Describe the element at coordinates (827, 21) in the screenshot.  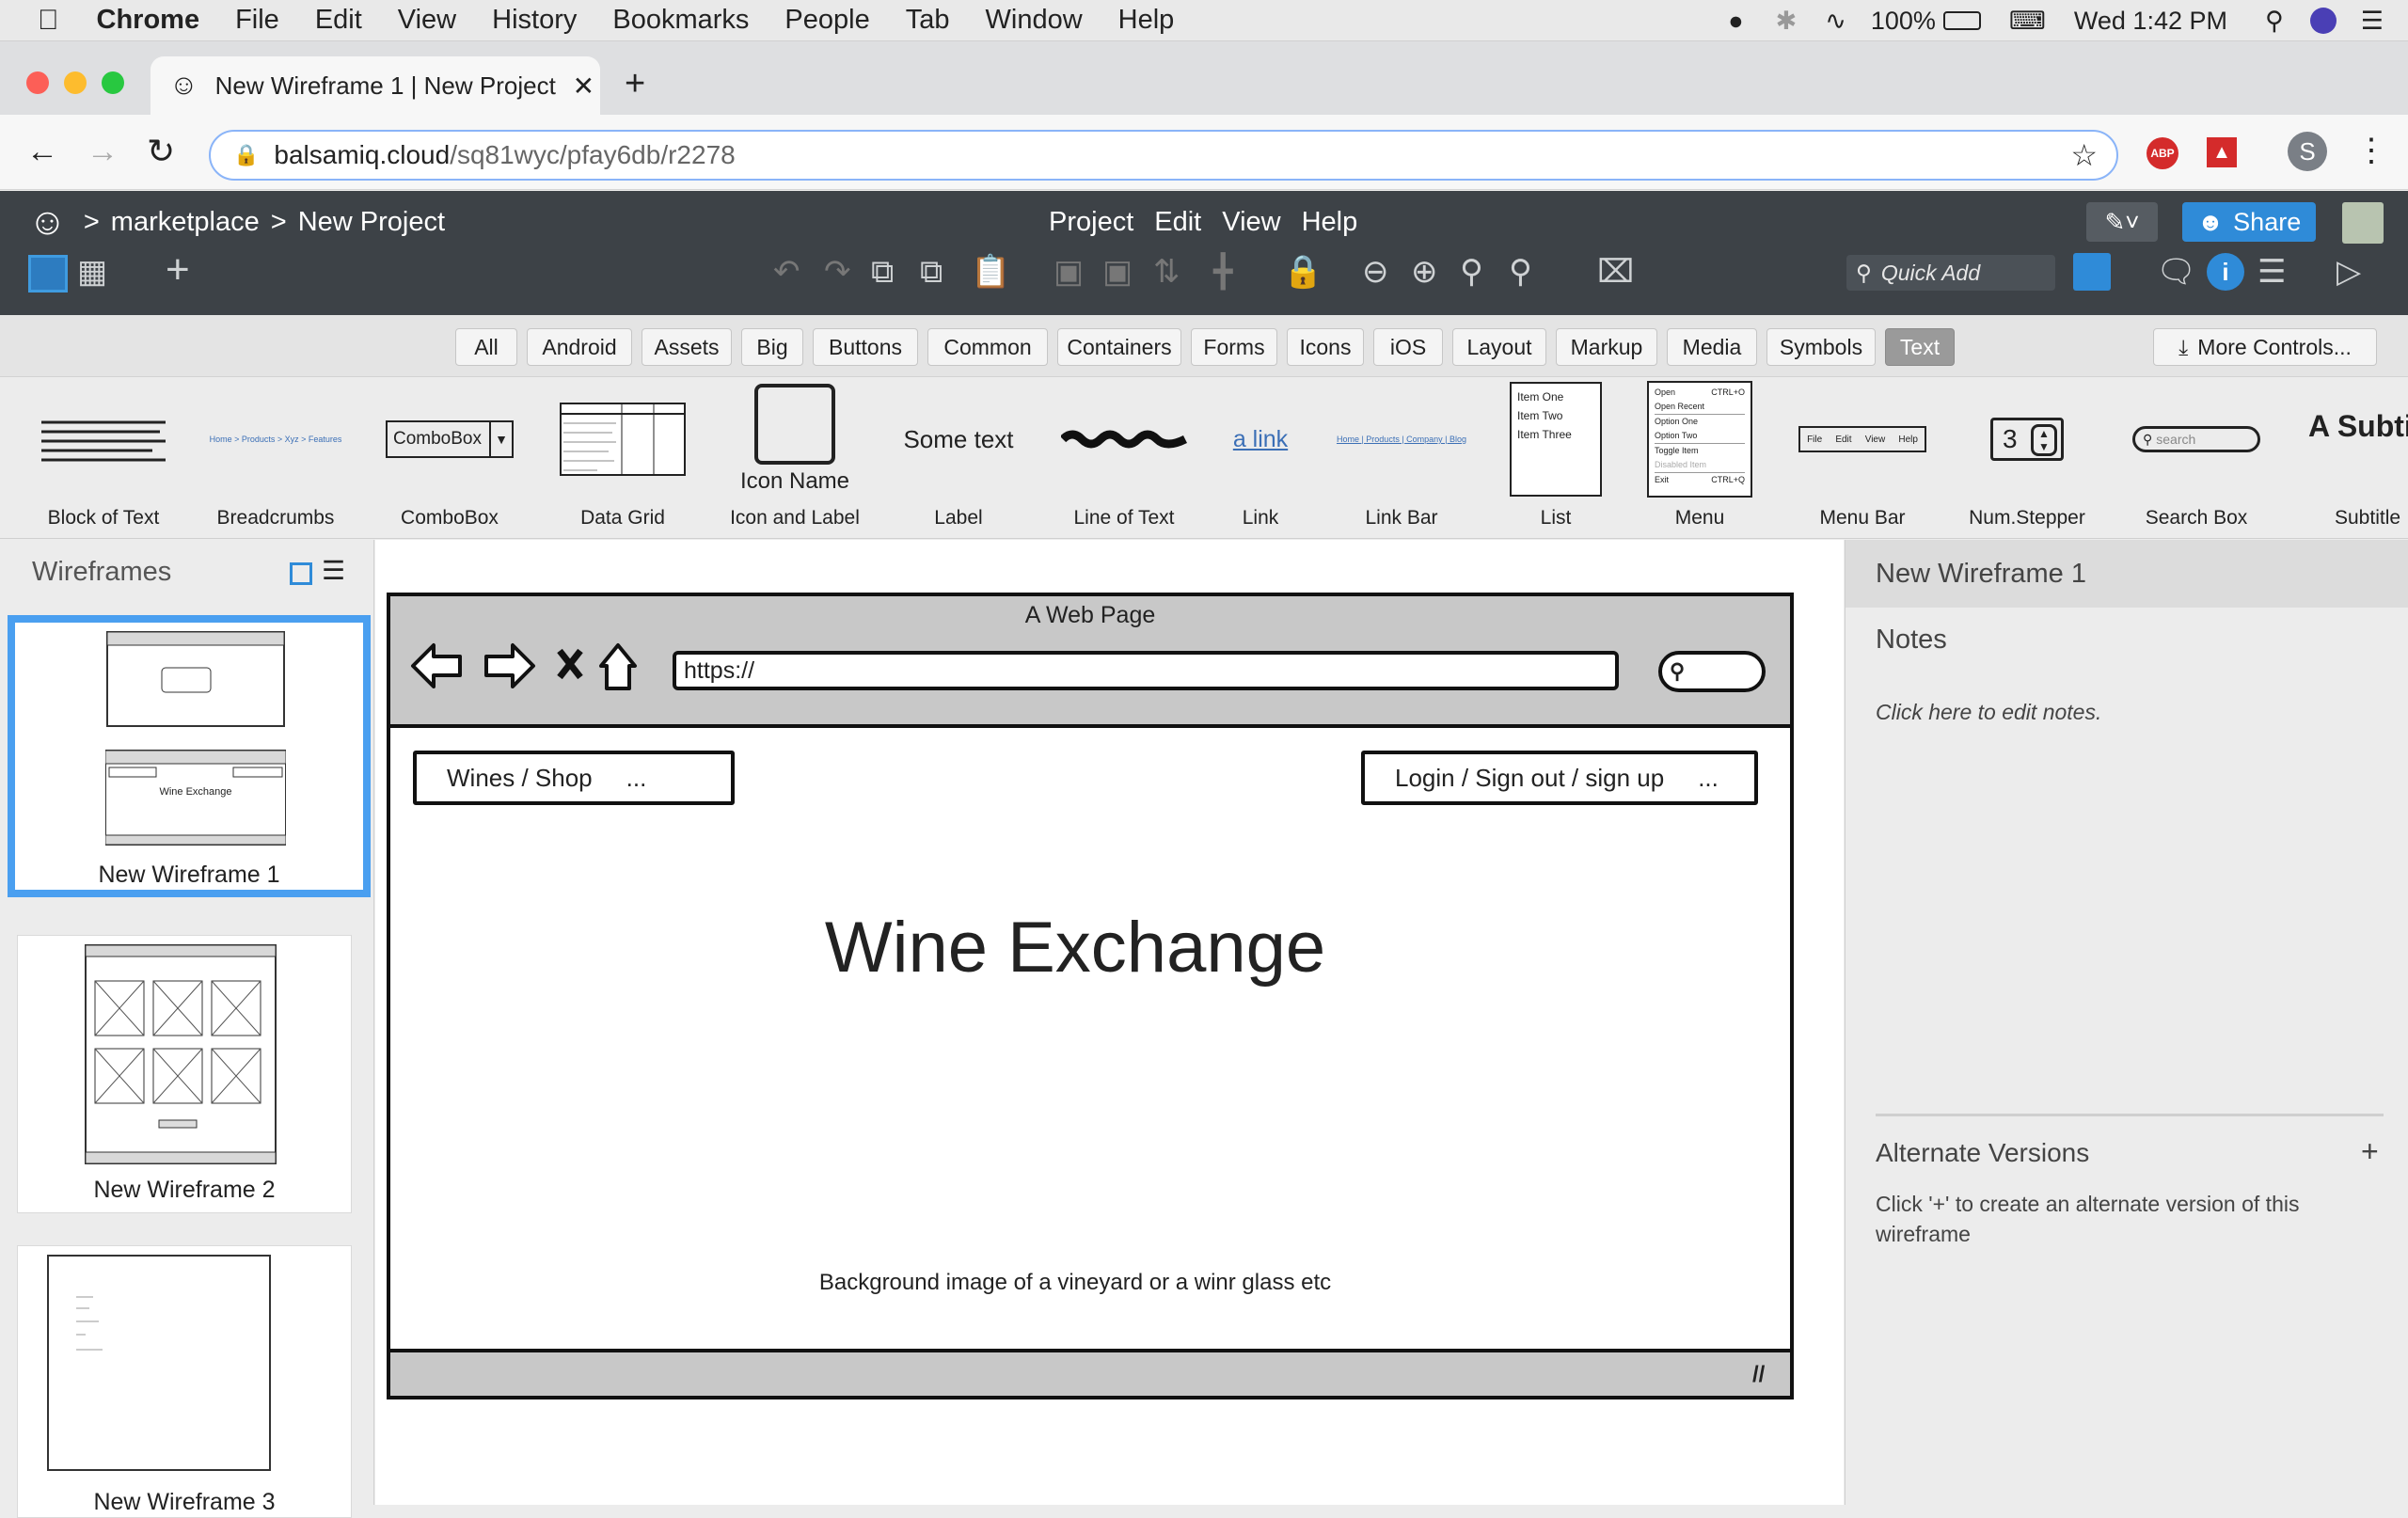
I see `menu-people: People` at that location.